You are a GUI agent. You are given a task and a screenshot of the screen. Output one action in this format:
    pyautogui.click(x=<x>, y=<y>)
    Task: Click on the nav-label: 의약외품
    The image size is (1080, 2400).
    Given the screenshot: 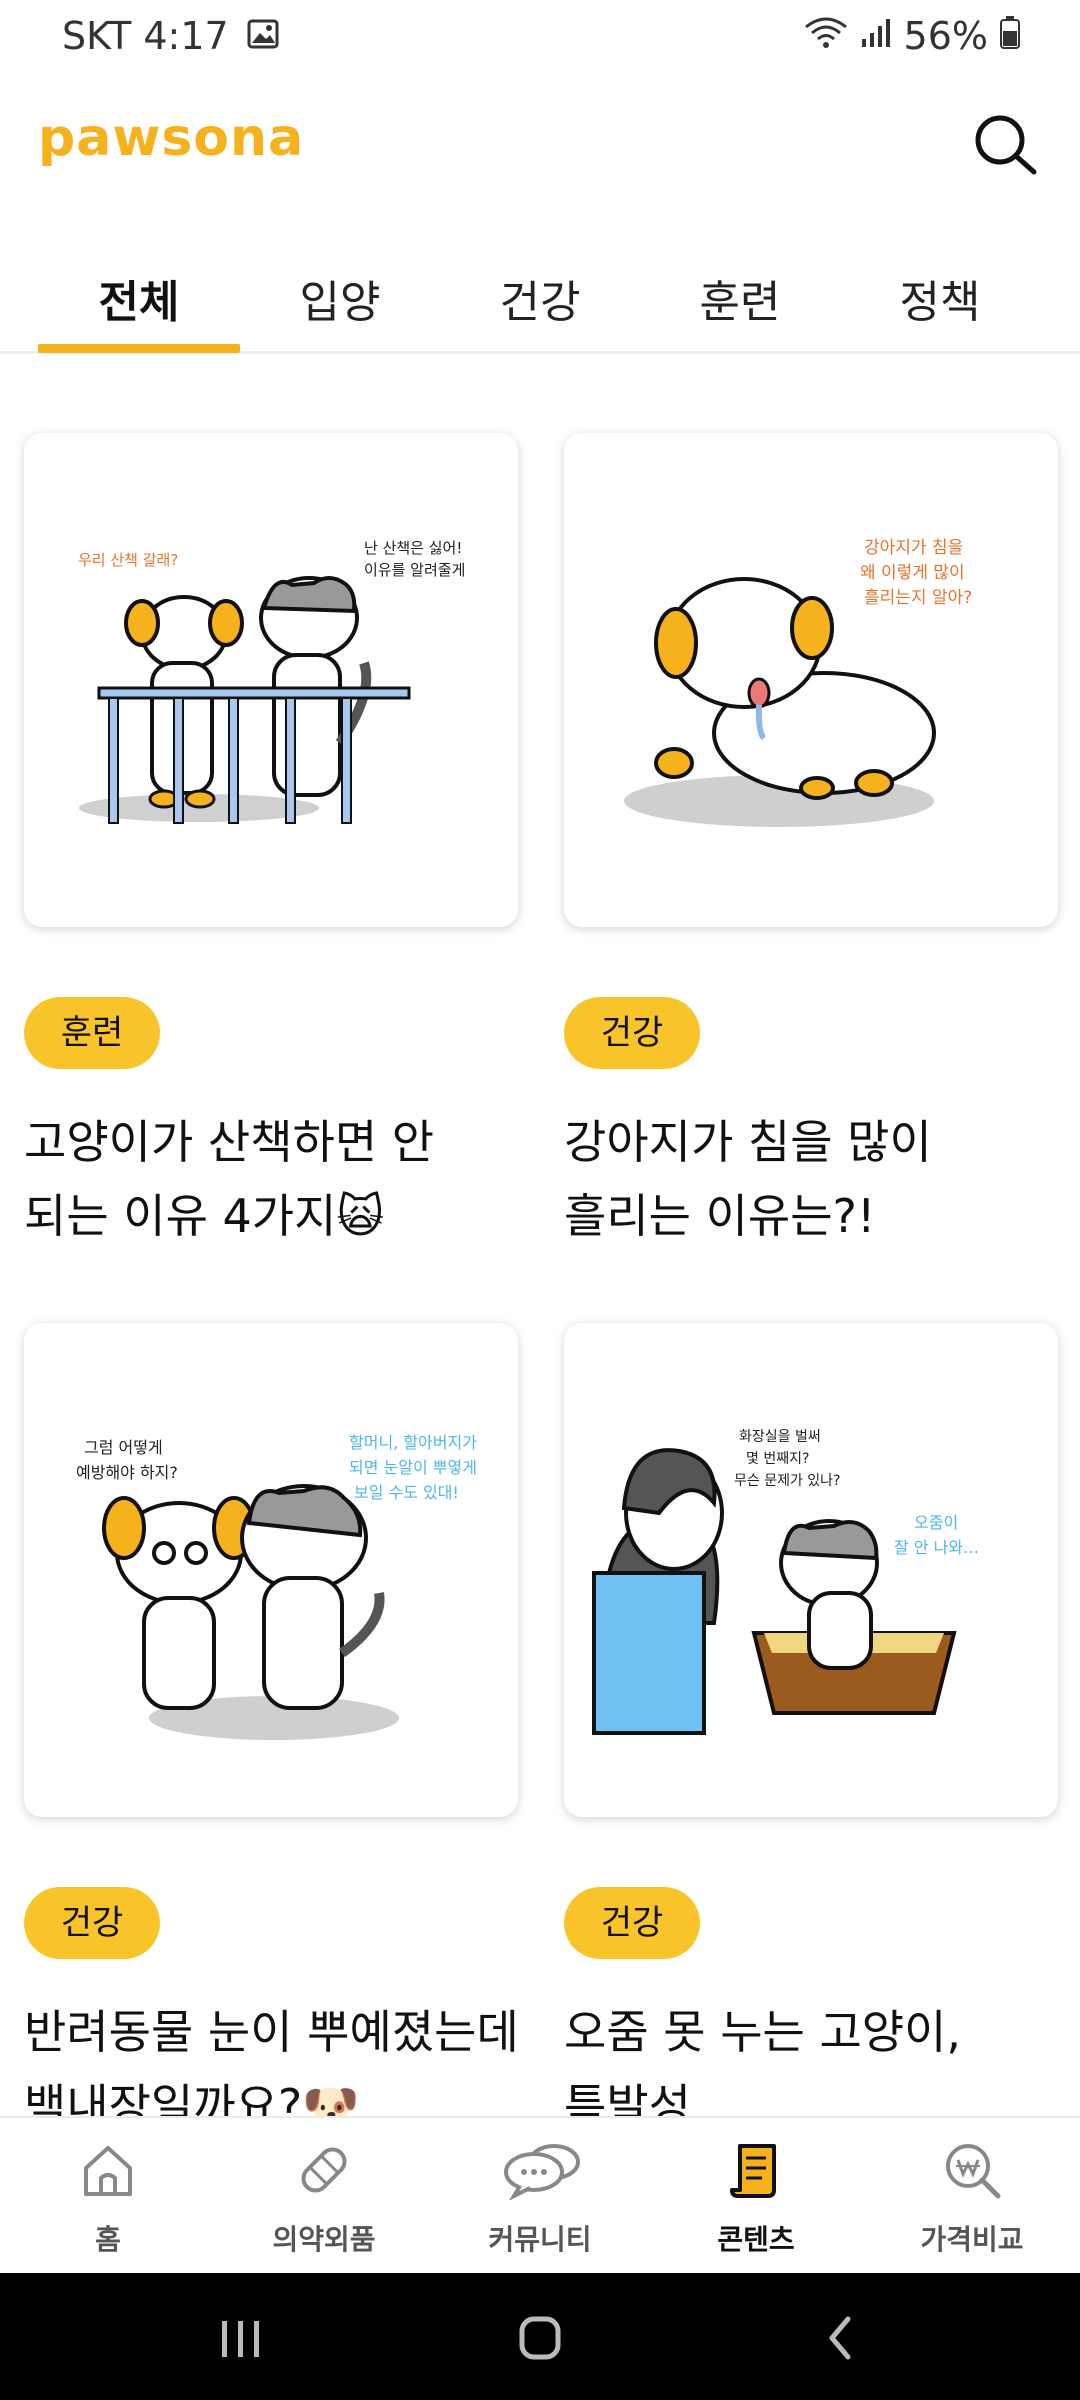 What is the action you would take?
    pyautogui.click(x=324, y=2239)
    